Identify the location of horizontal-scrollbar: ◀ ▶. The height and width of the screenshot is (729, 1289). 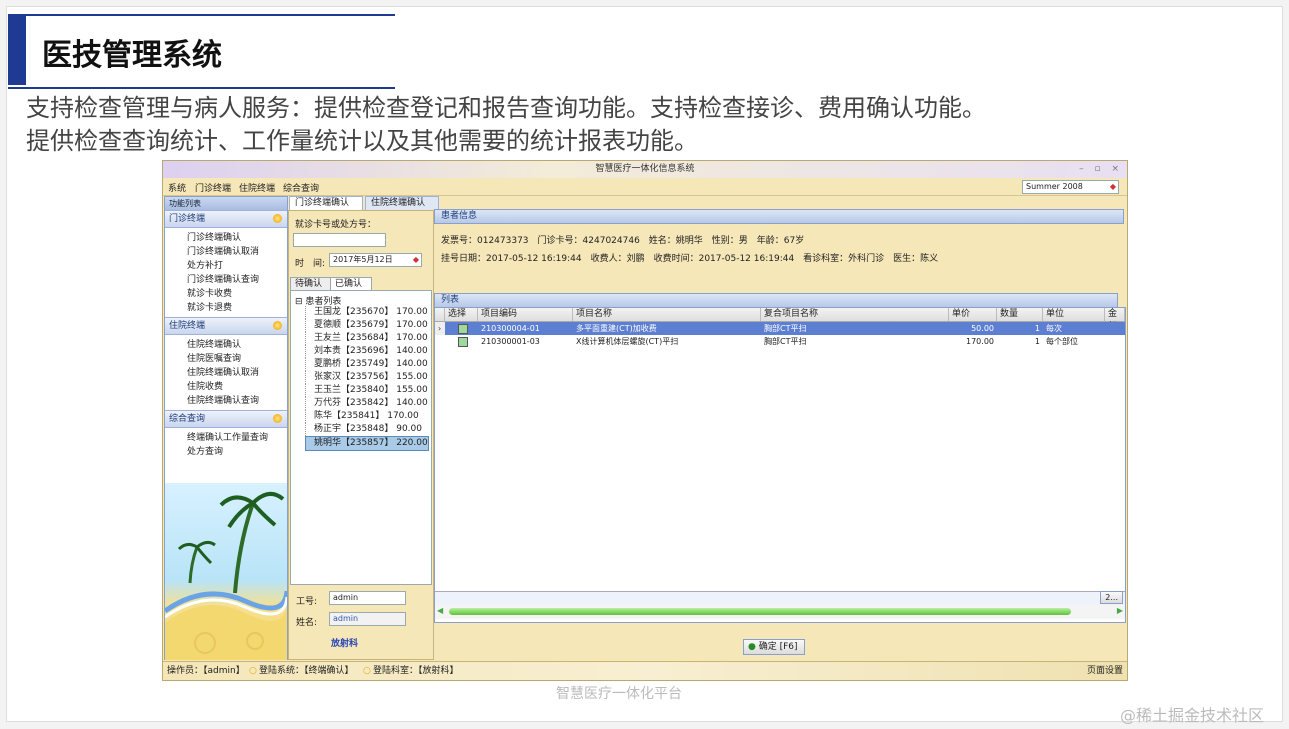
(780, 612).